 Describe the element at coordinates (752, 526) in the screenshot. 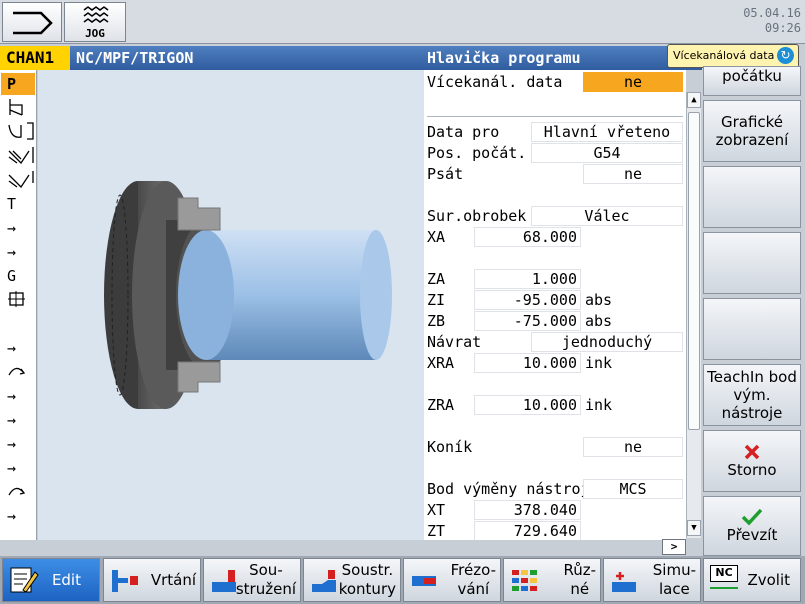

I see `accept-button: Převzít` at that location.